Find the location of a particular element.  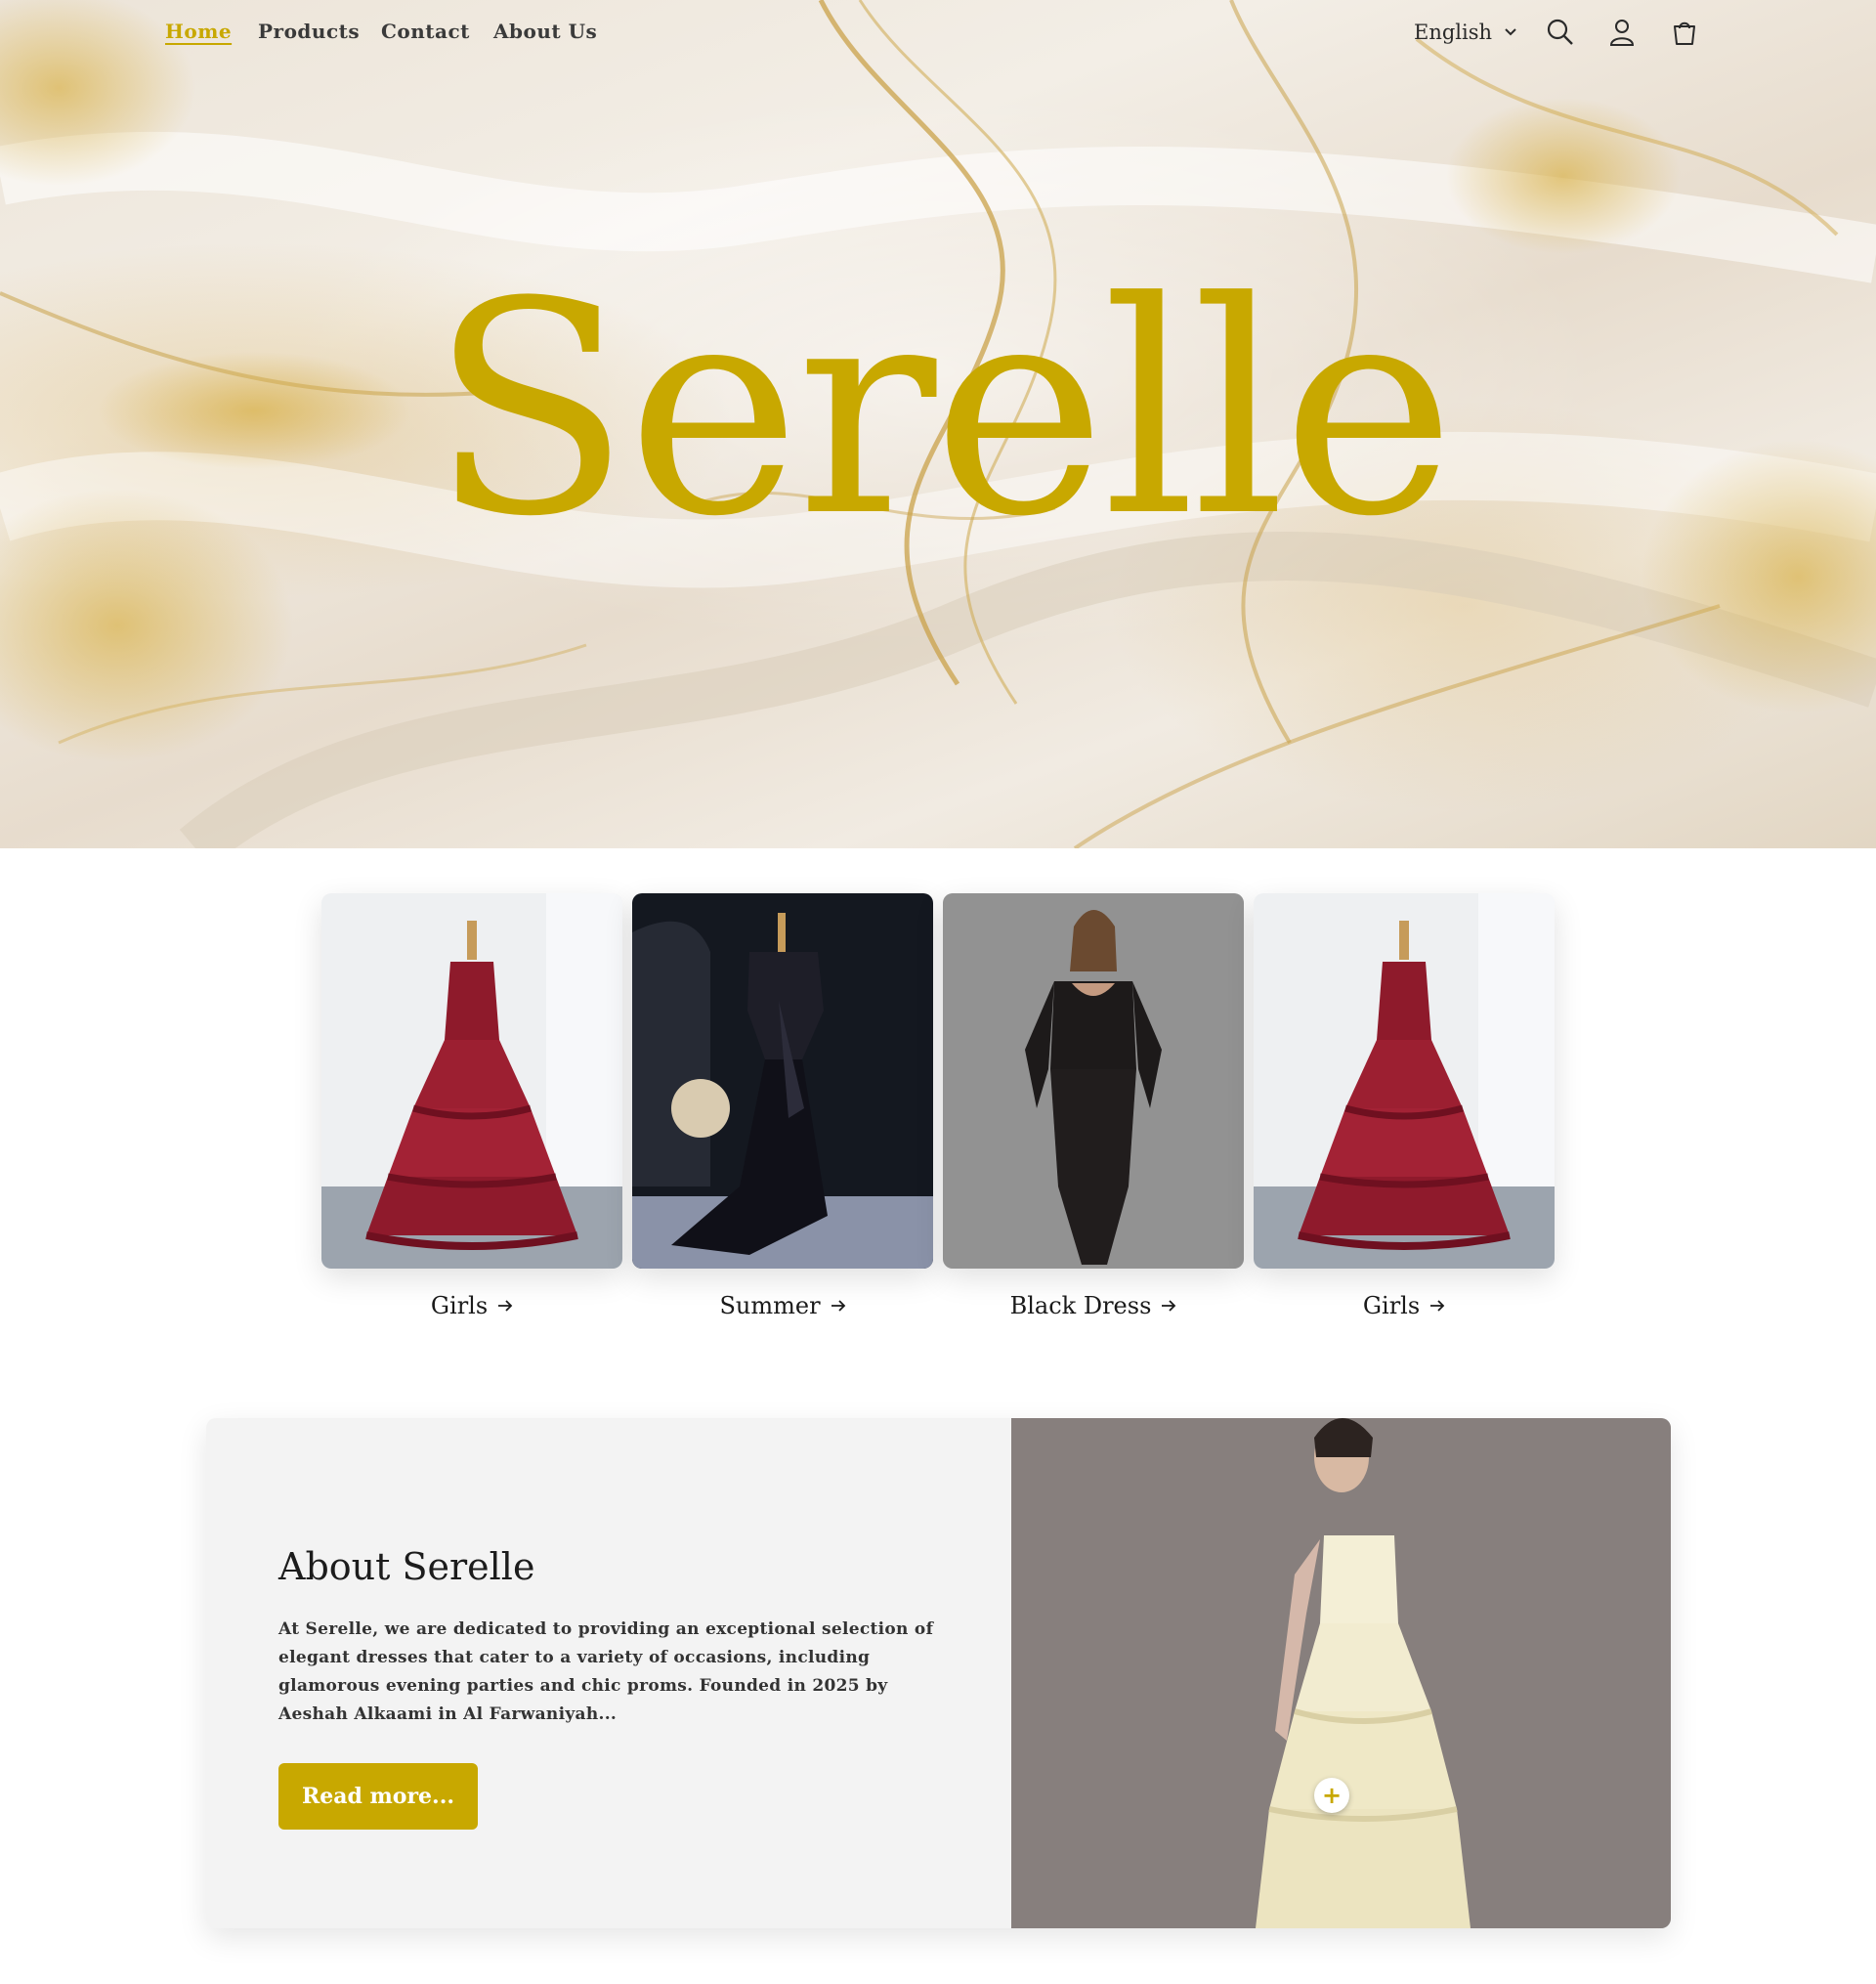

language-label: English is located at coordinates (1453, 32).